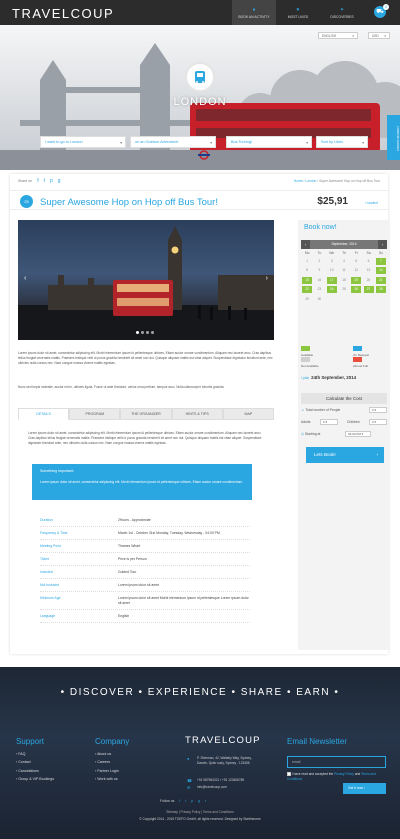  I want to click on footer-link: › About us, so click(112, 754).